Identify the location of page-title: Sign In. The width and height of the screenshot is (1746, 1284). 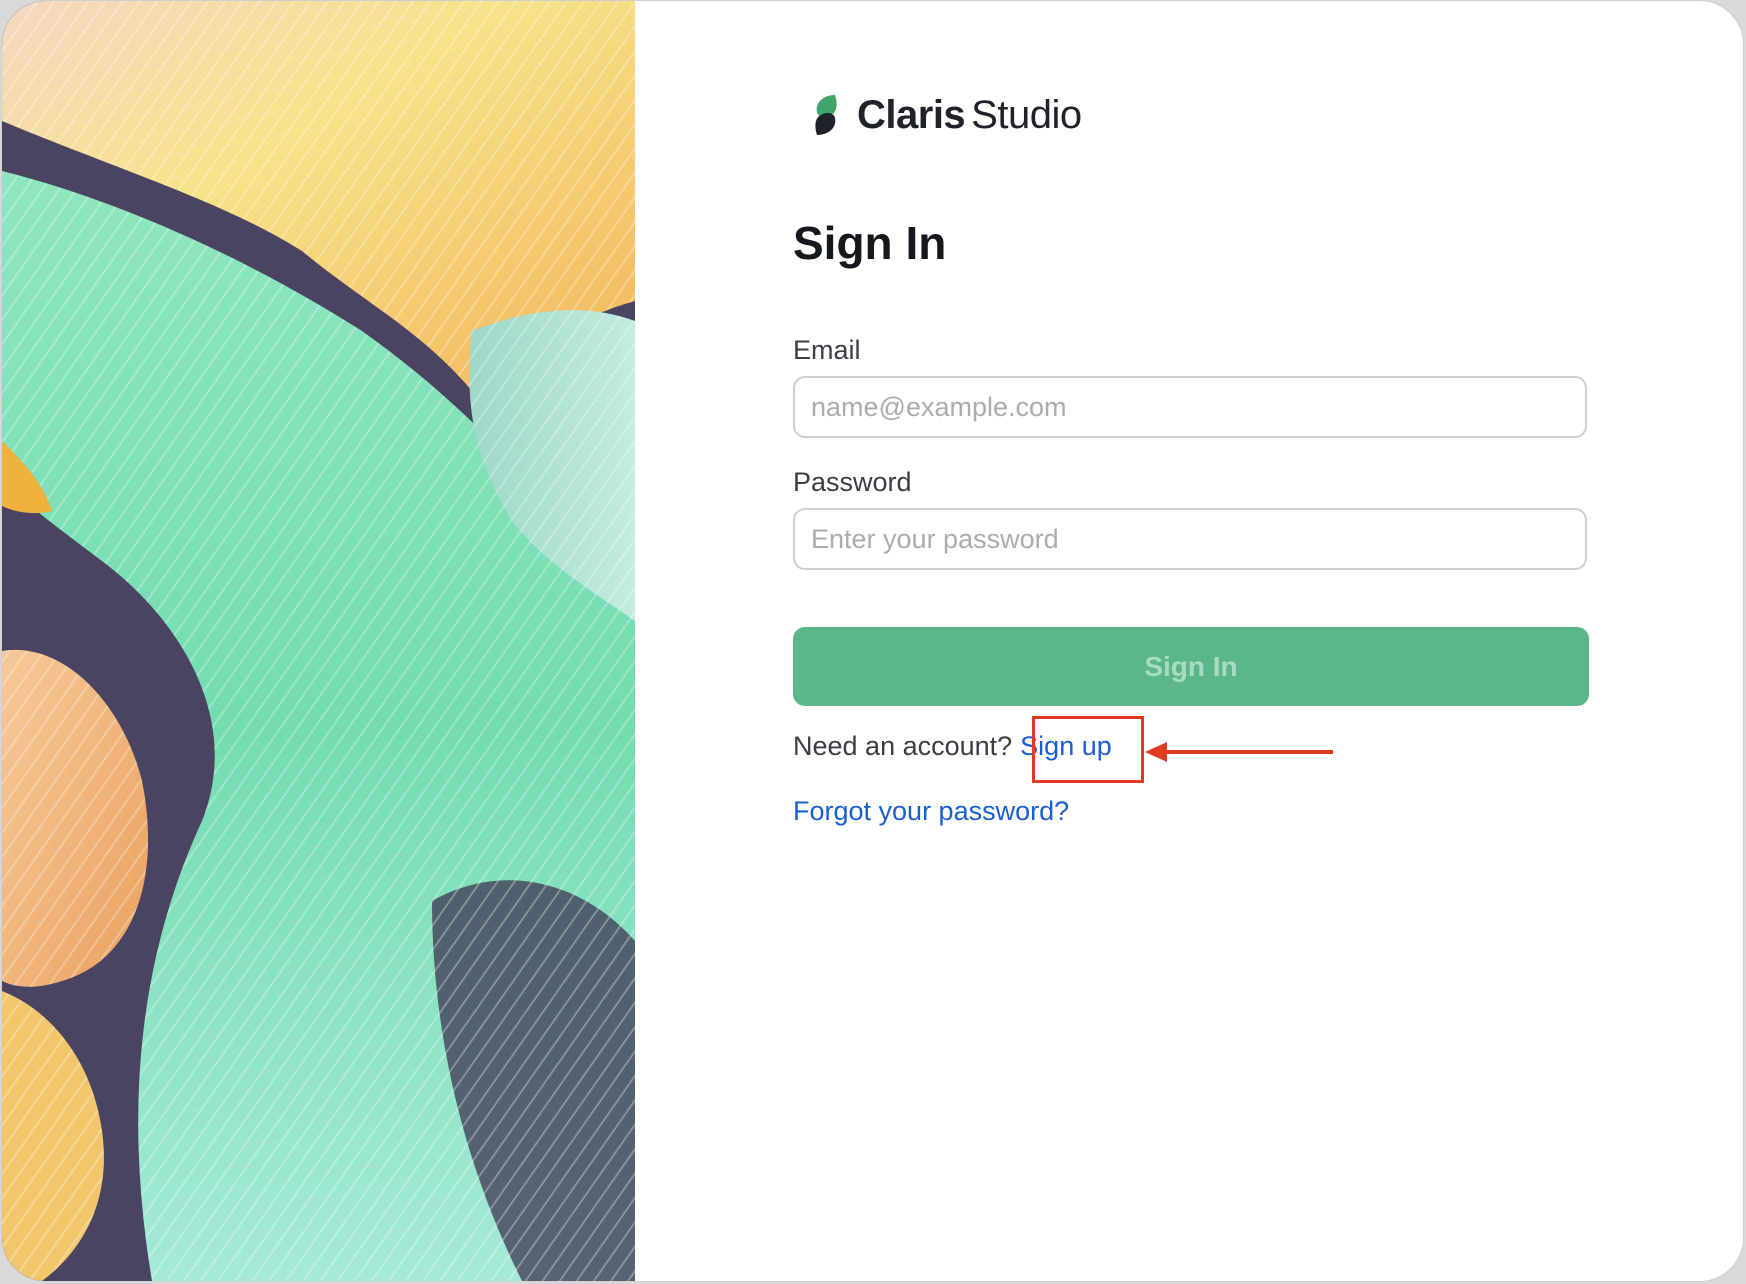
(870, 243).